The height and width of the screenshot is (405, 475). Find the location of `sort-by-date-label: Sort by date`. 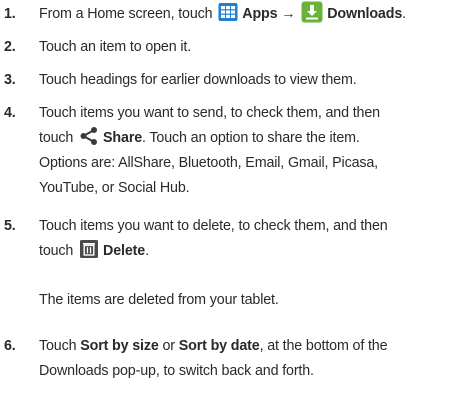

sort-by-date-label: Sort by date is located at coordinates (219, 346).